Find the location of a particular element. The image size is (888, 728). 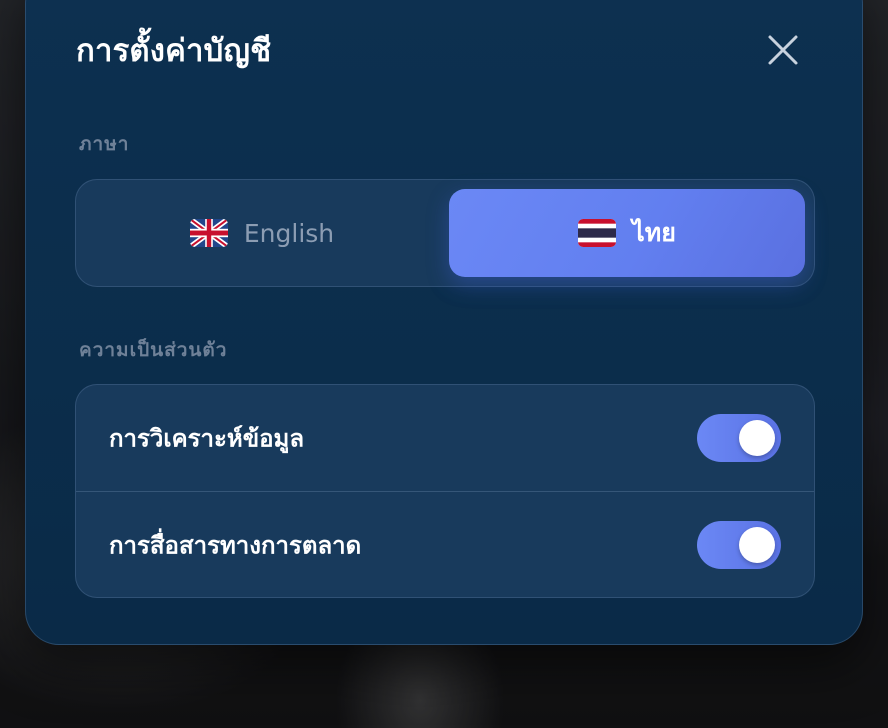

dialog-title: การตั้งค่าบัญชี is located at coordinates (174, 51).